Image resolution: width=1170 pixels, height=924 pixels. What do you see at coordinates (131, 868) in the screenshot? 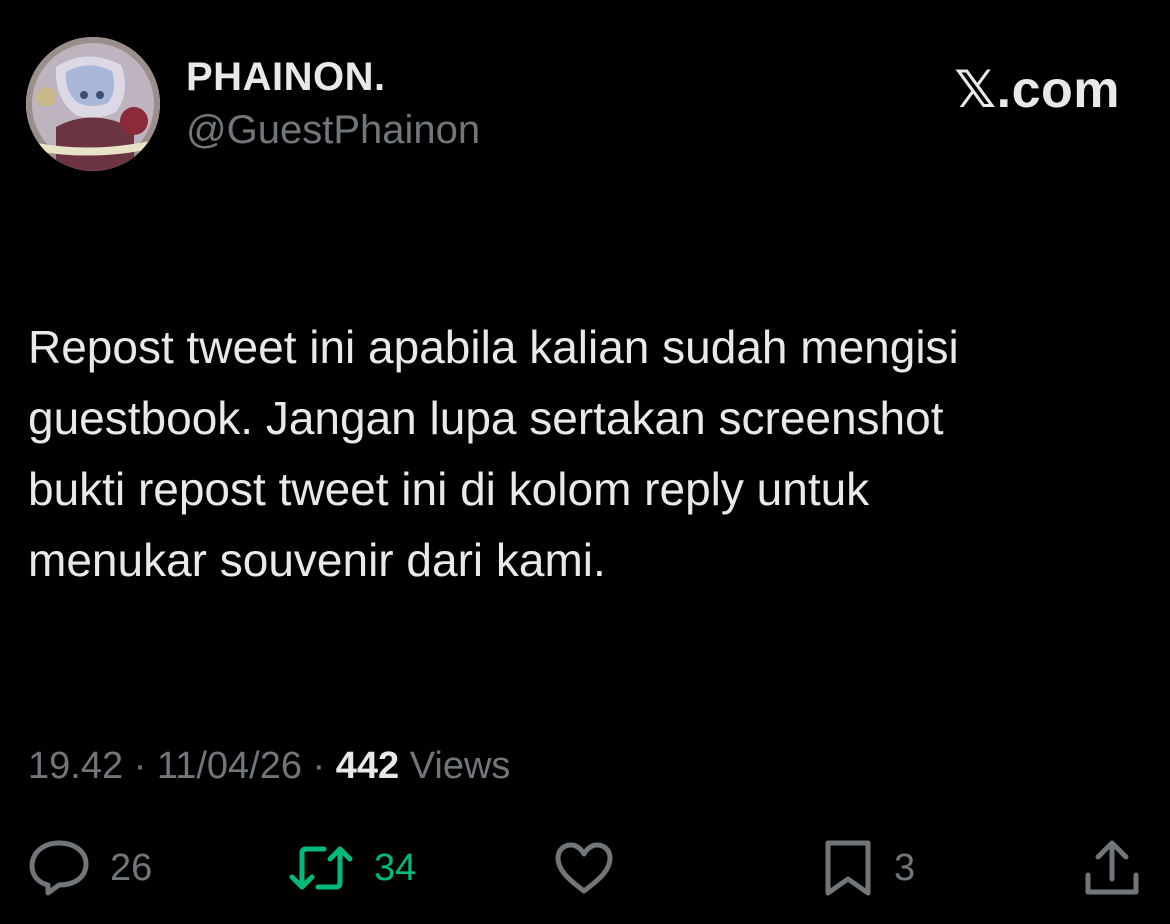
I see `reply-count: 26` at bounding box center [131, 868].